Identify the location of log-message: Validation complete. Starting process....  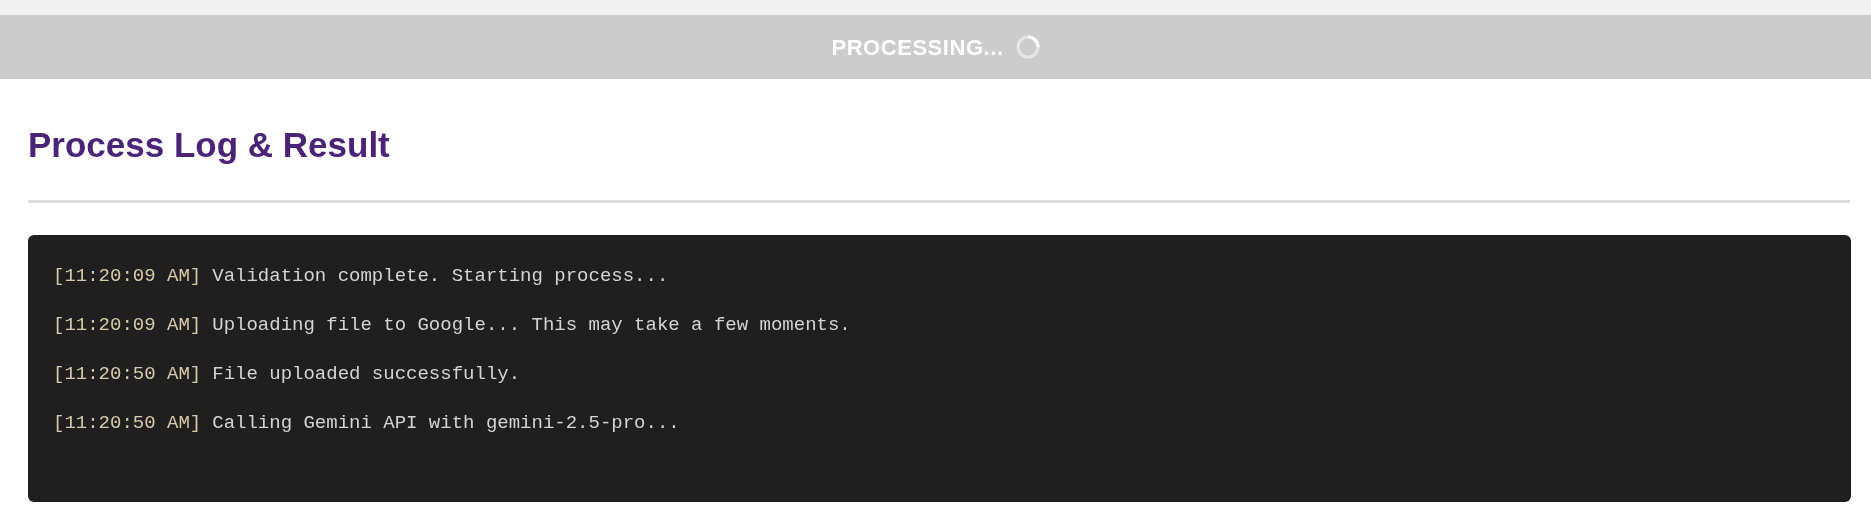
(440, 276).